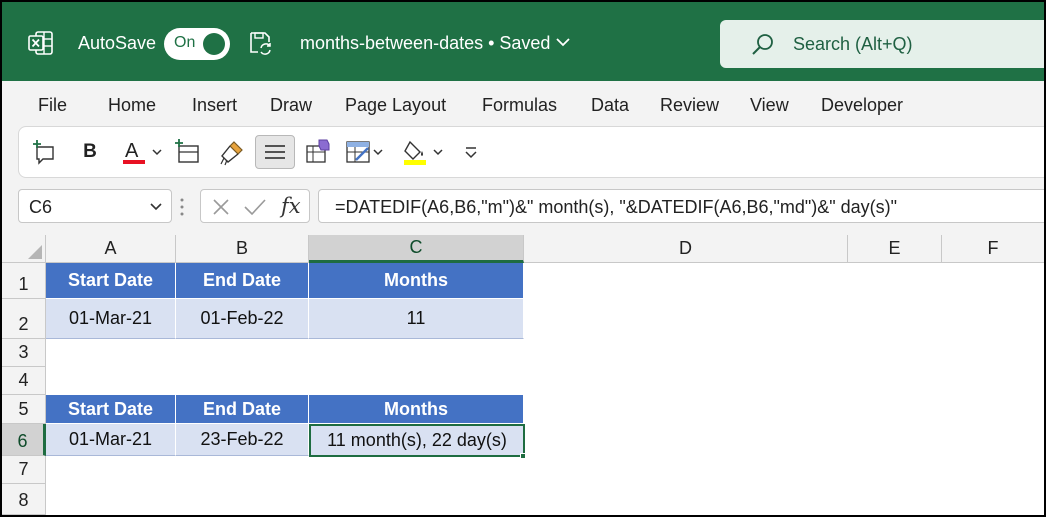 This screenshot has width=1046, height=517. Describe the element at coordinates (185, 42) in the screenshot. I see `autosave-toggle-state: On` at that location.